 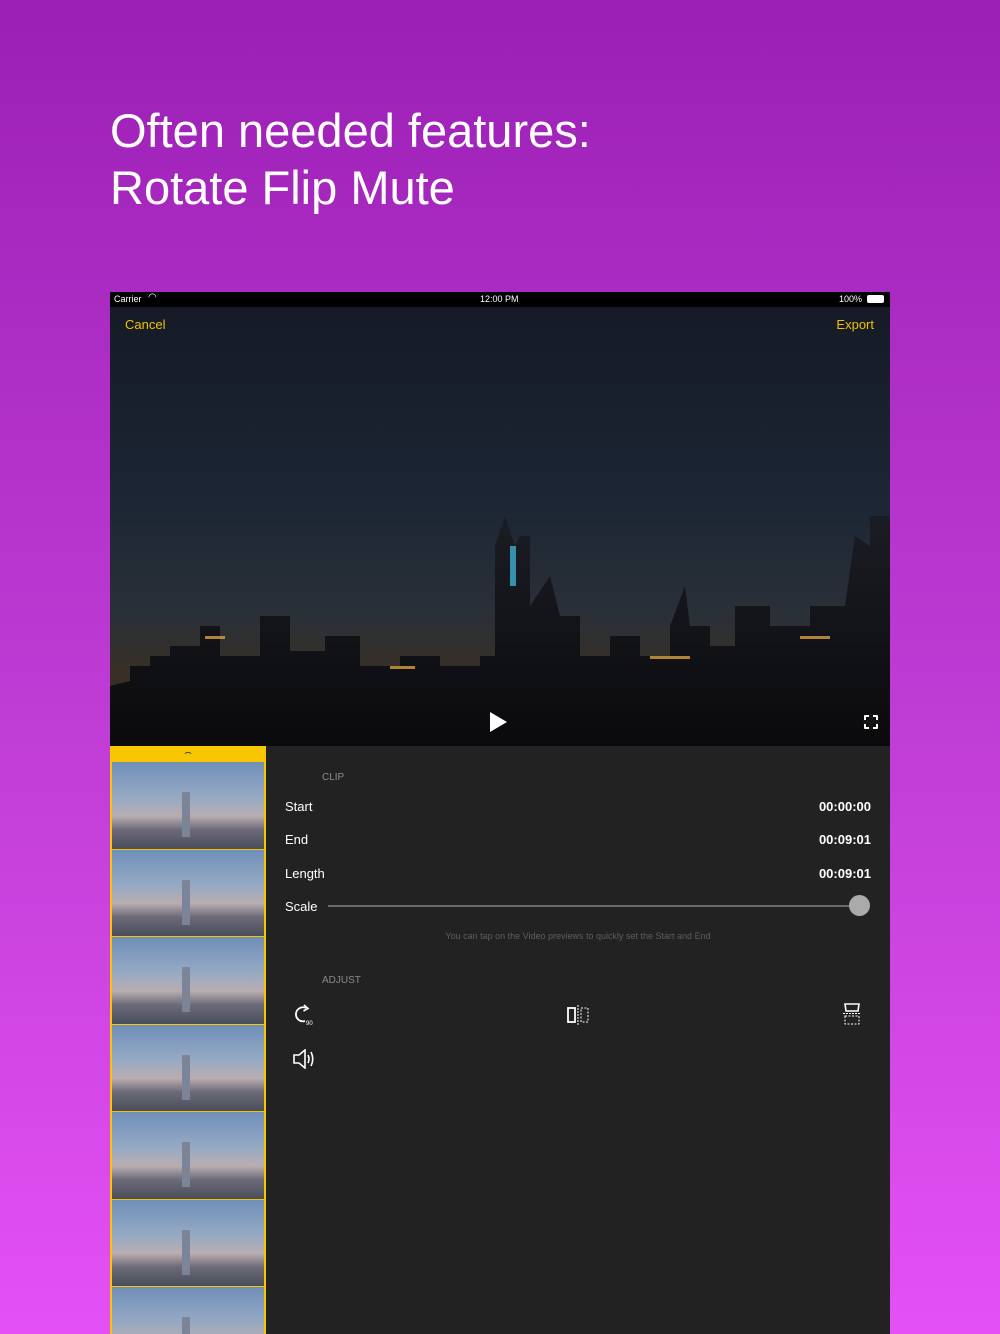 What do you see at coordinates (578, 1015) in the screenshot?
I see `flip-horizontal-icon` at bounding box center [578, 1015].